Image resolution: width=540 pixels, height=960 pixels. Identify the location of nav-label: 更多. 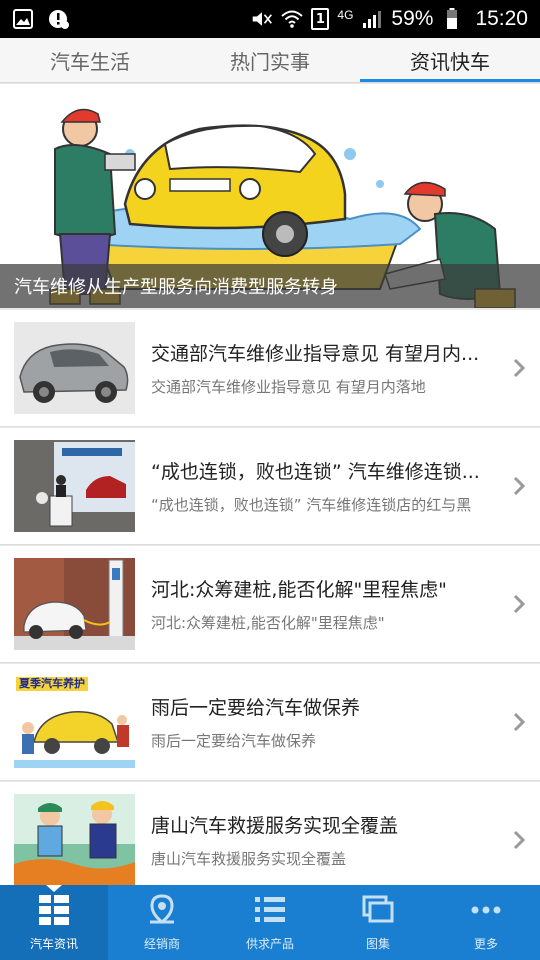
(485, 944).